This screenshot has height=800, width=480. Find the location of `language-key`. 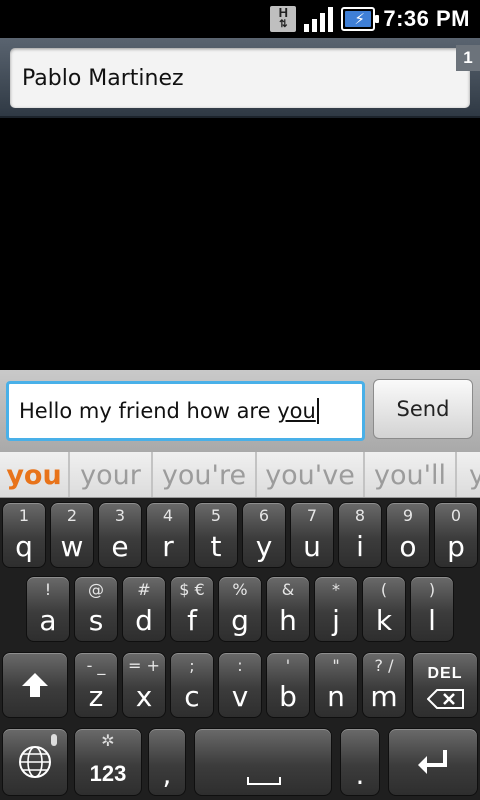

language-key is located at coordinates (35, 762).